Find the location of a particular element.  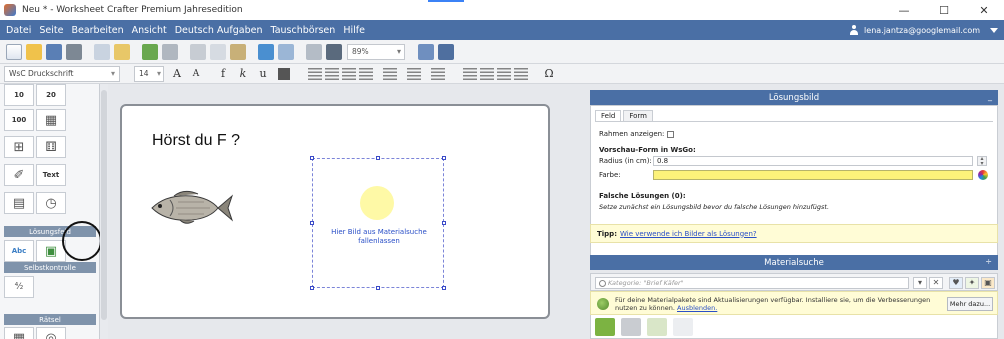

palette-tile-puzzle: ◎ is located at coordinates (51, 333).